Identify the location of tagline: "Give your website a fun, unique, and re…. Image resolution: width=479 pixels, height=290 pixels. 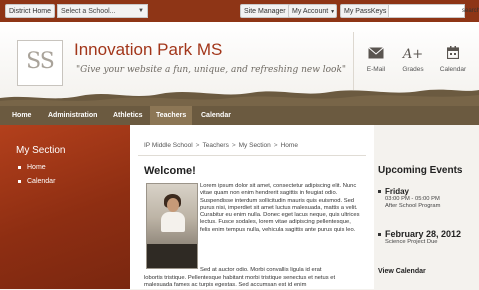
(211, 70).